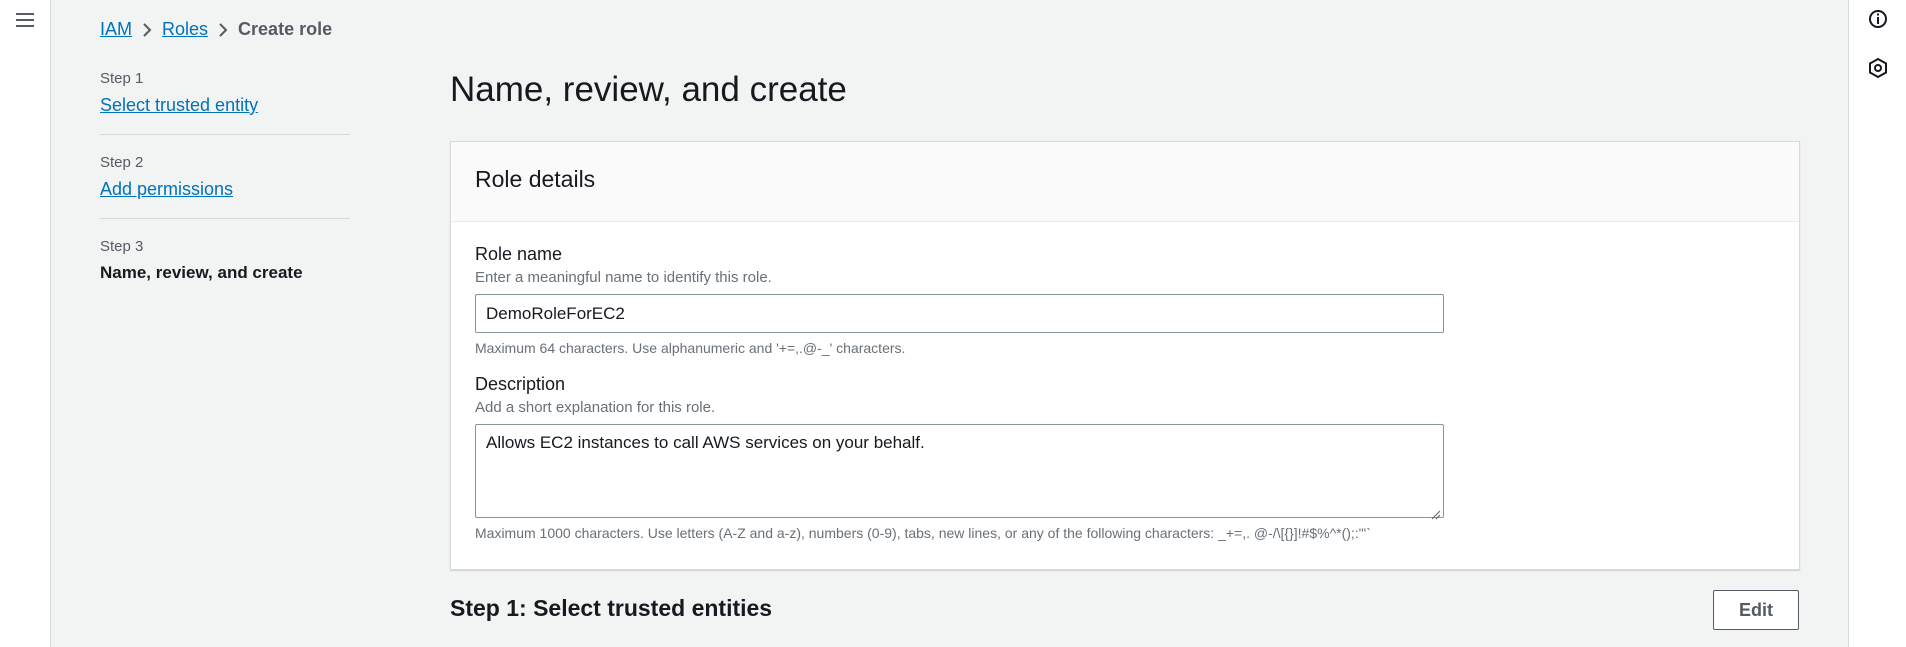  What do you see at coordinates (648, 89) in the screenshot?
I see `page-title: Name, review, and create` at bounding box center [648, 89].